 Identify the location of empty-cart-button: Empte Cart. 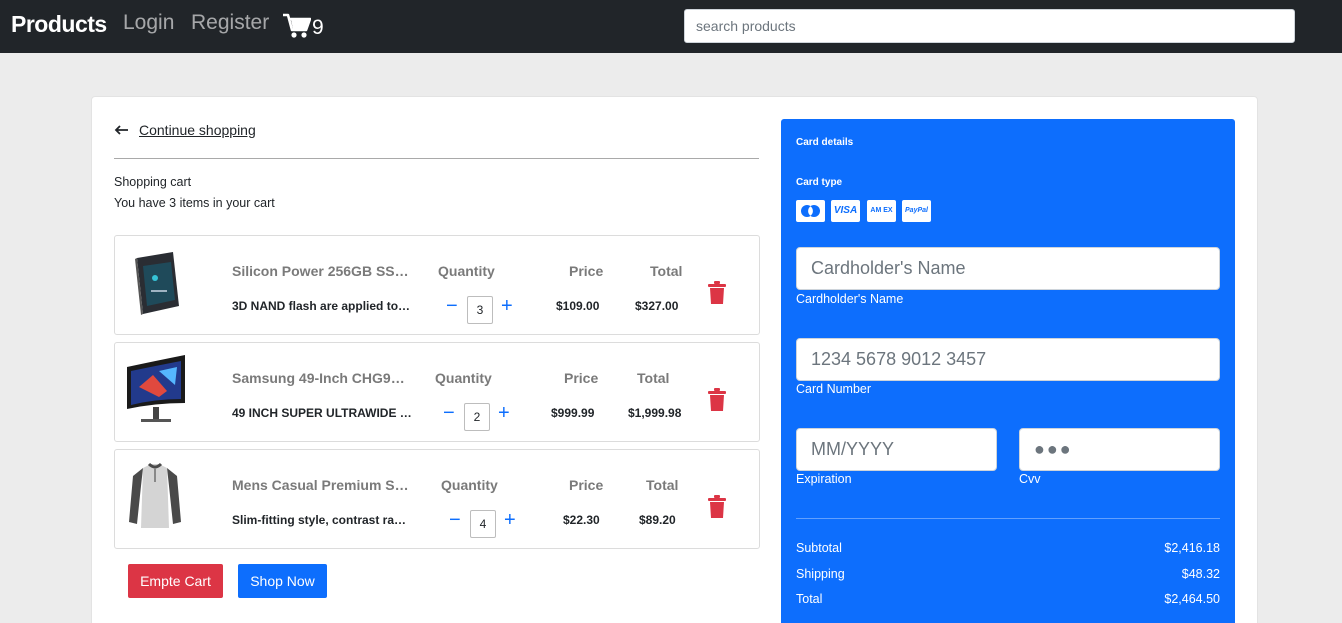
(175, 581).